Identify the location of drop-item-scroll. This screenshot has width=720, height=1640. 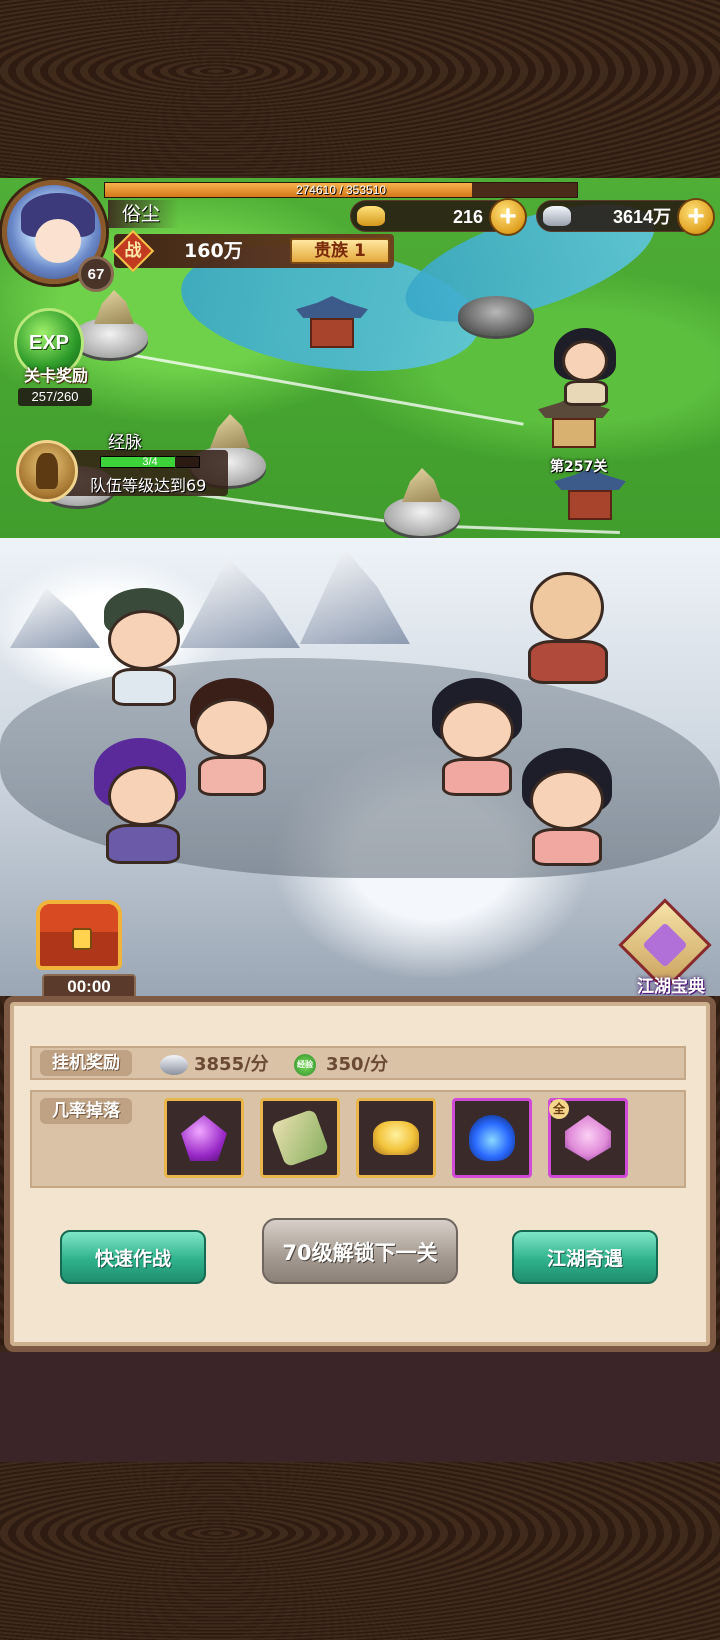
(300, 1138).